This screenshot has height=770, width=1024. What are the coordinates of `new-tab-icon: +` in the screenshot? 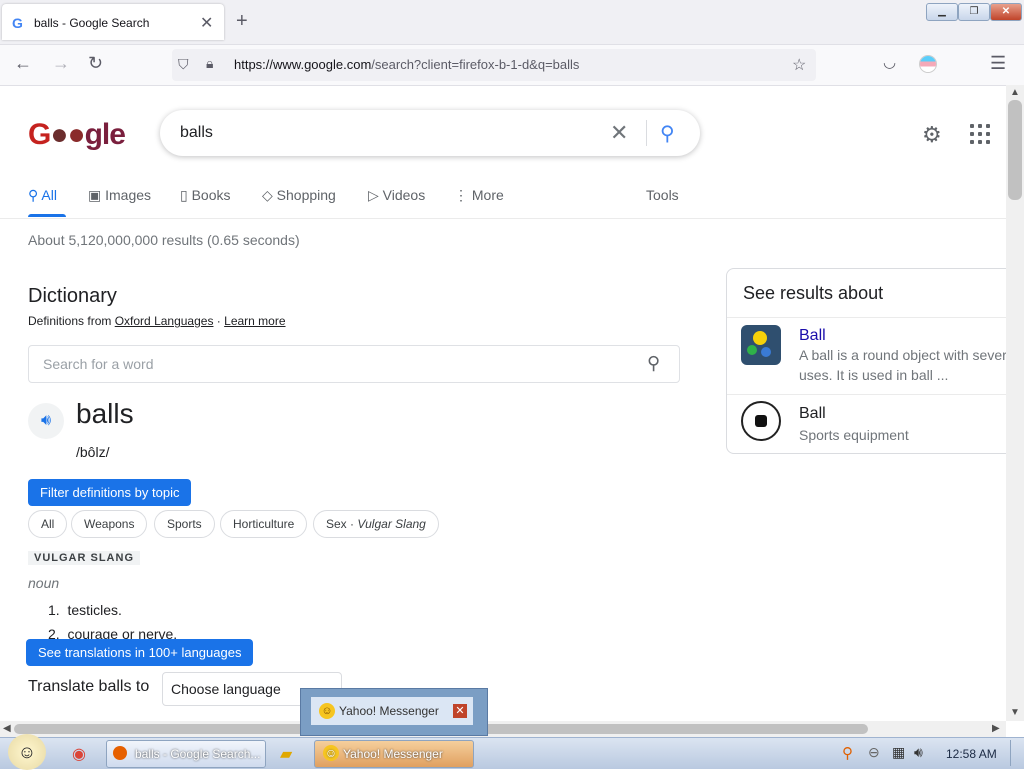 It's located at (242, 21).